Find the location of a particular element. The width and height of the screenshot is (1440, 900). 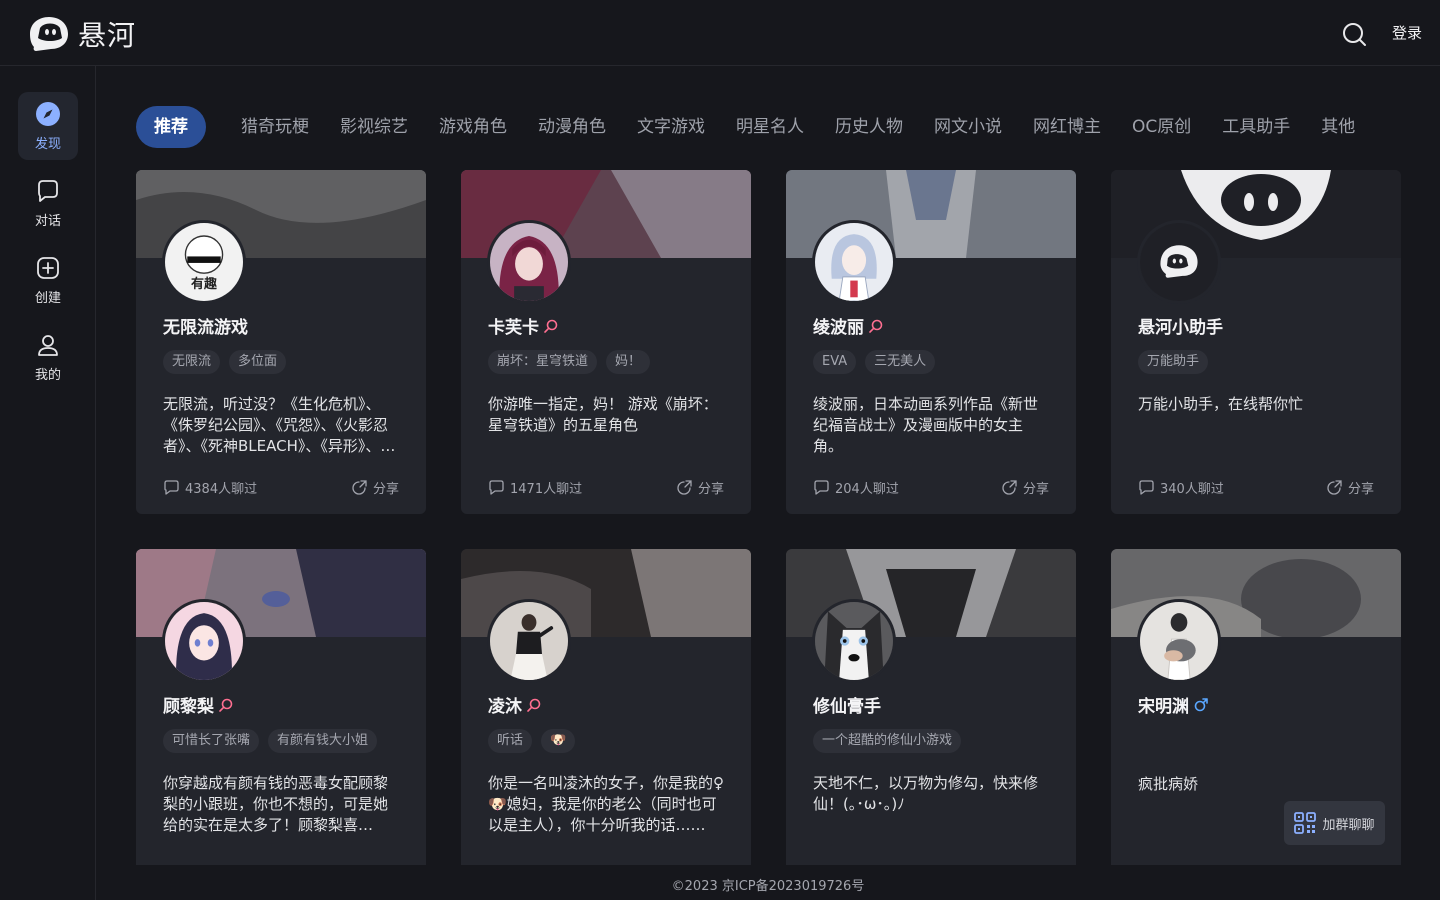

tag-list: EVA 三无美人 is located at coordinates (874, 362).